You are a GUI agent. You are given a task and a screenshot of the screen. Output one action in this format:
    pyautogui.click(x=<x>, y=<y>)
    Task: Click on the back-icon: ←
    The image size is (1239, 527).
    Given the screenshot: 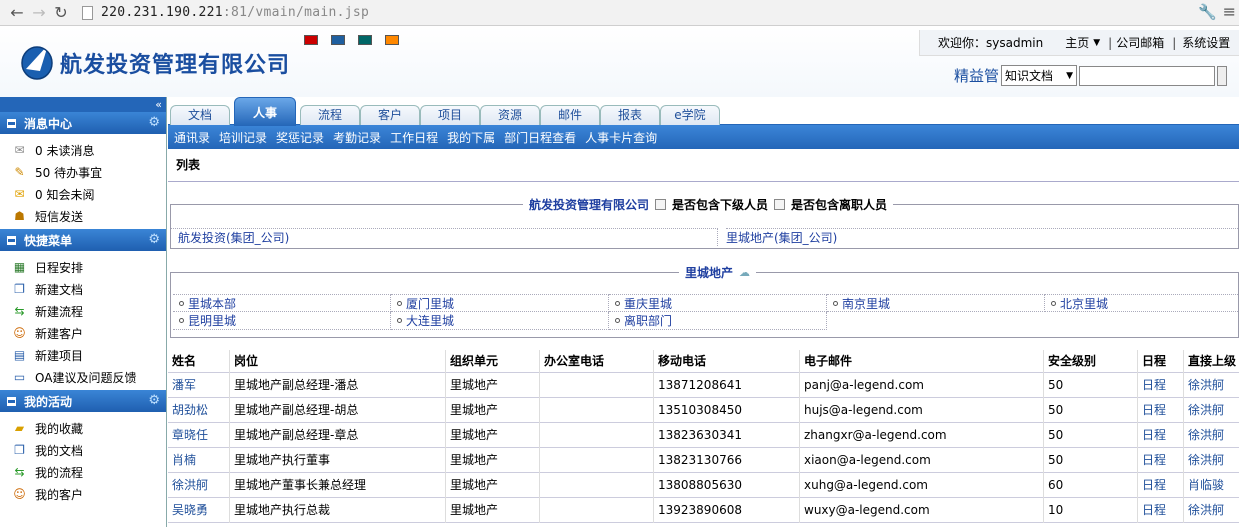 What is the action you would take?
    pyautogui.click(x=17, y=13)
    